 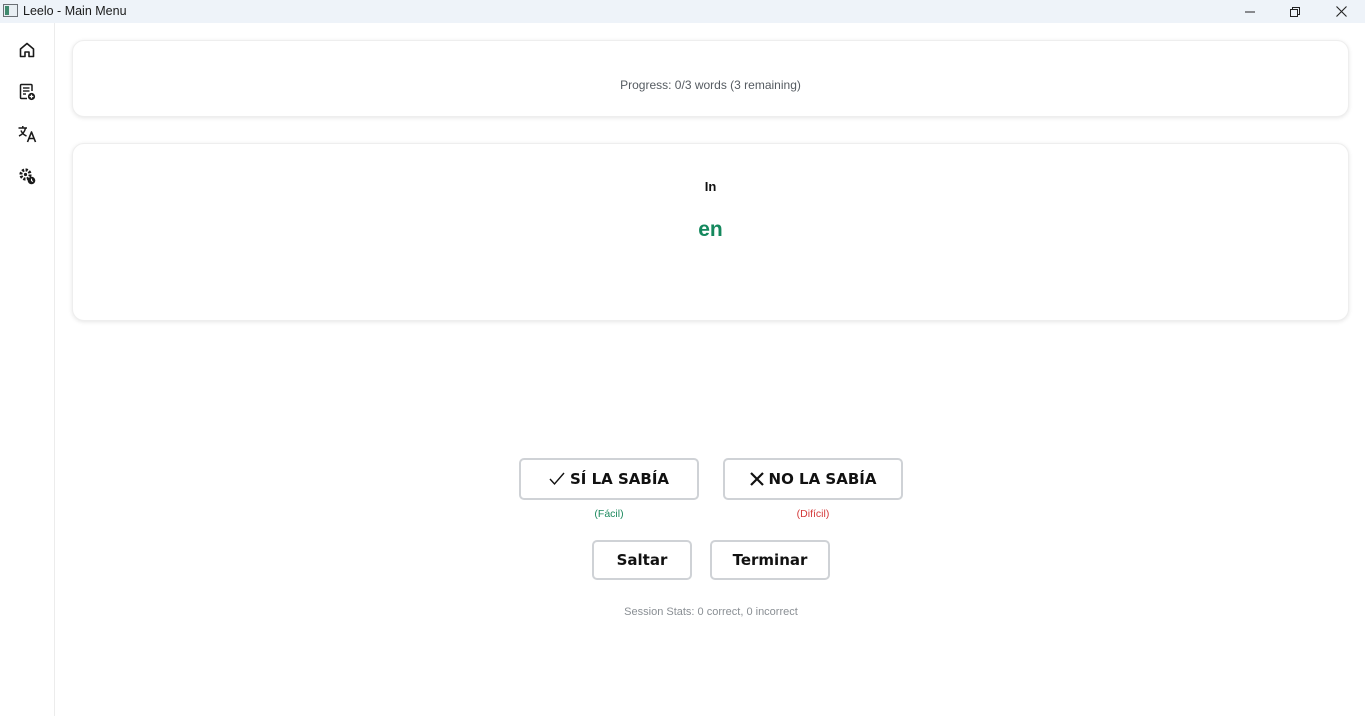 I want to click on list-add-icon, so click(x=27, y=92).